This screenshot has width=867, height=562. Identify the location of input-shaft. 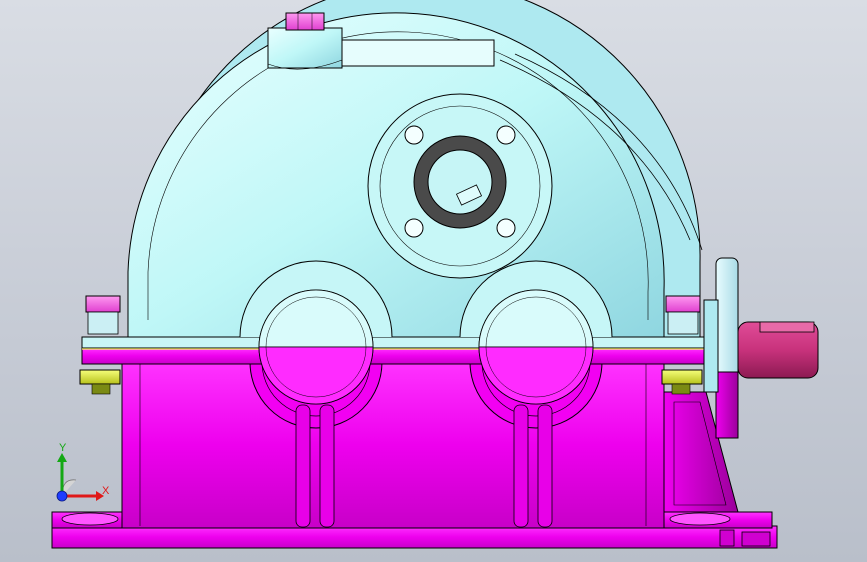
(761, 348).